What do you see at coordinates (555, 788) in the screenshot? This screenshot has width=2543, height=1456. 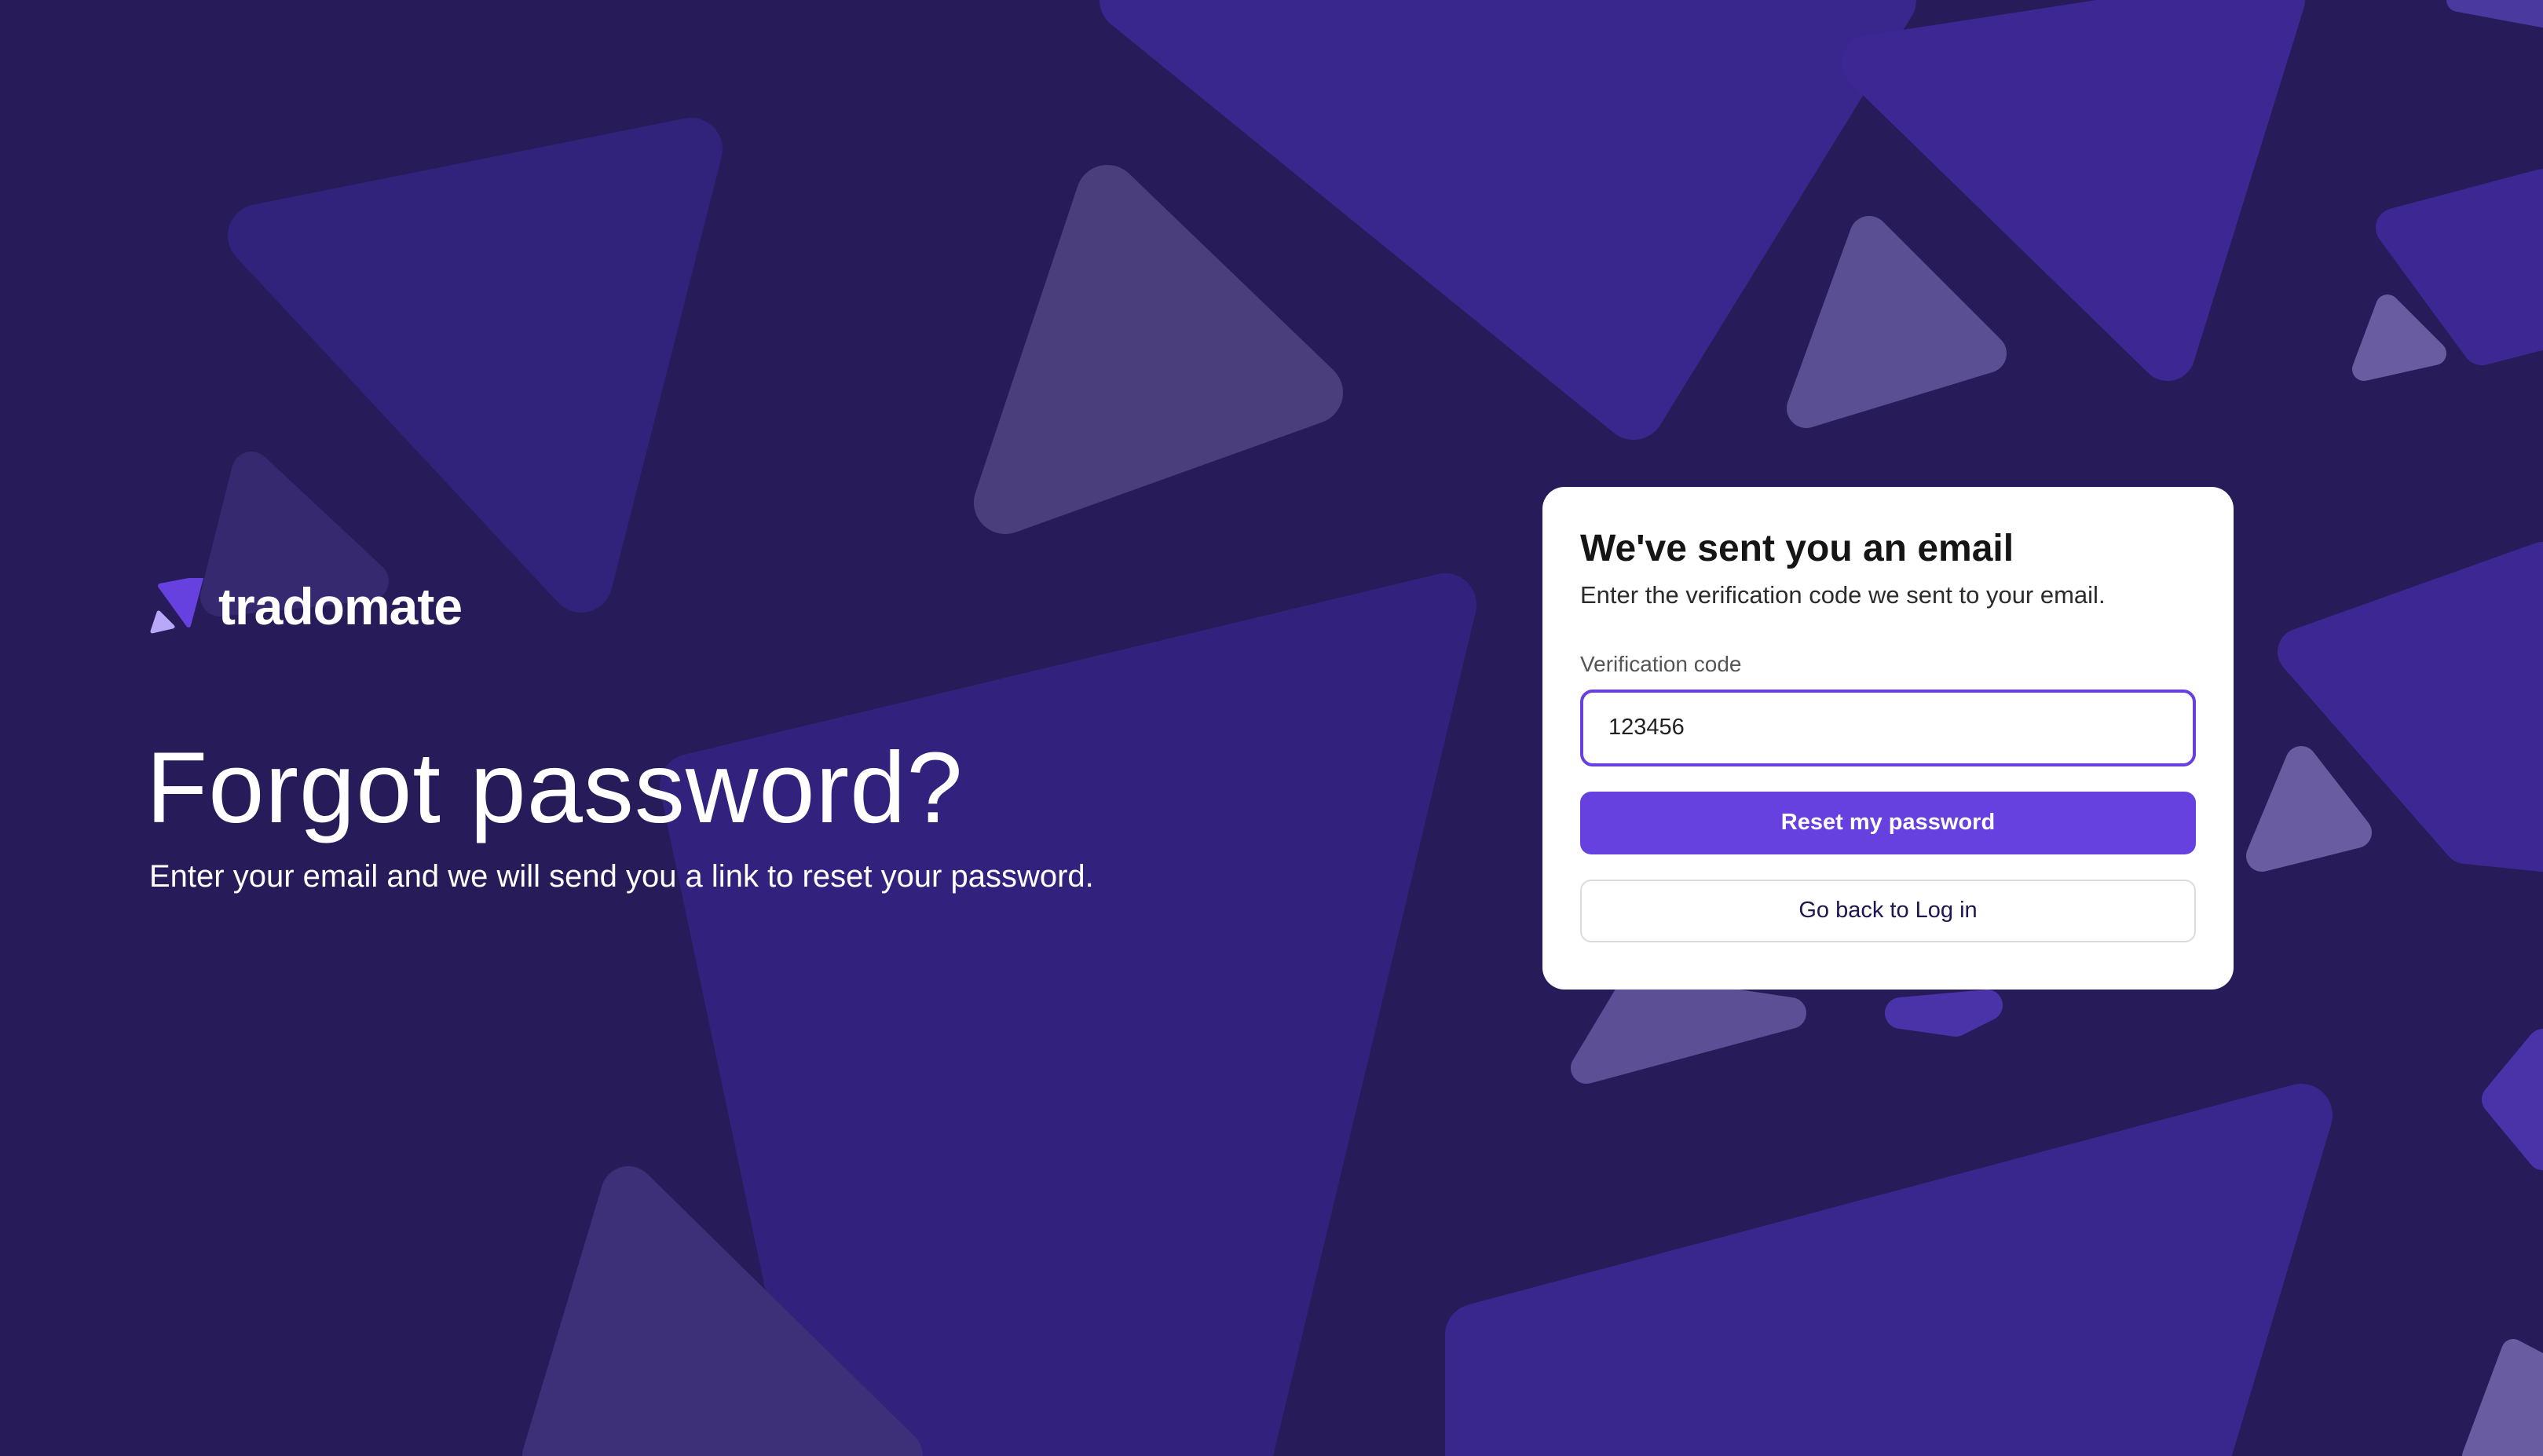 I see `page-title: Forgot password?` at bounding box center [555, 788].